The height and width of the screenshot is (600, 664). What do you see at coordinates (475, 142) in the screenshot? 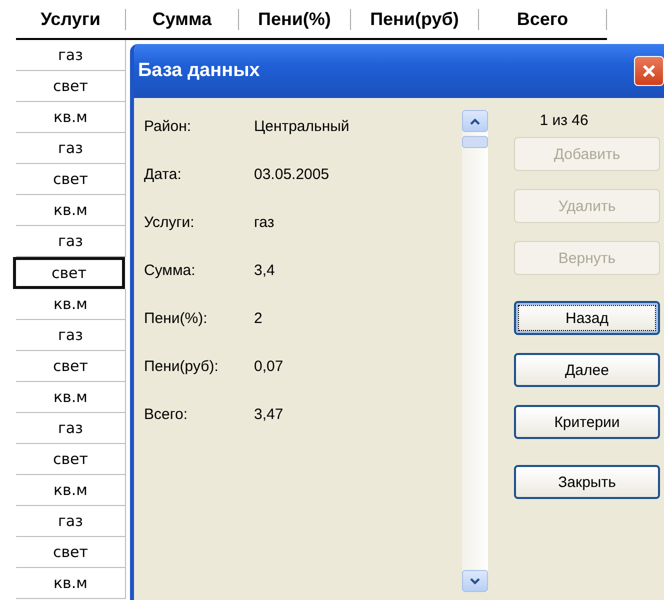
I see `scroll-thumb` at bounding box center [475, 142].